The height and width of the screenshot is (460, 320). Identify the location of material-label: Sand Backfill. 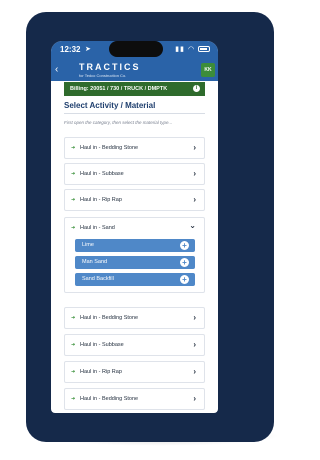
(98, 279).